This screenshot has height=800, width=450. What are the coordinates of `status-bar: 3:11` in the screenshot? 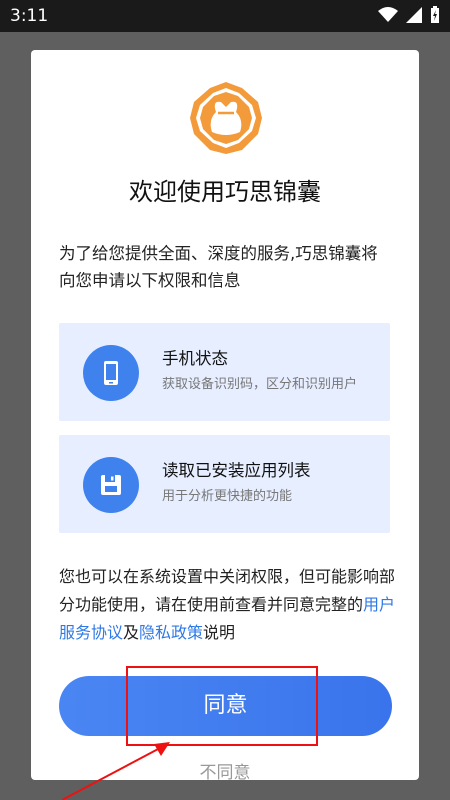 It's located at (225, 16).